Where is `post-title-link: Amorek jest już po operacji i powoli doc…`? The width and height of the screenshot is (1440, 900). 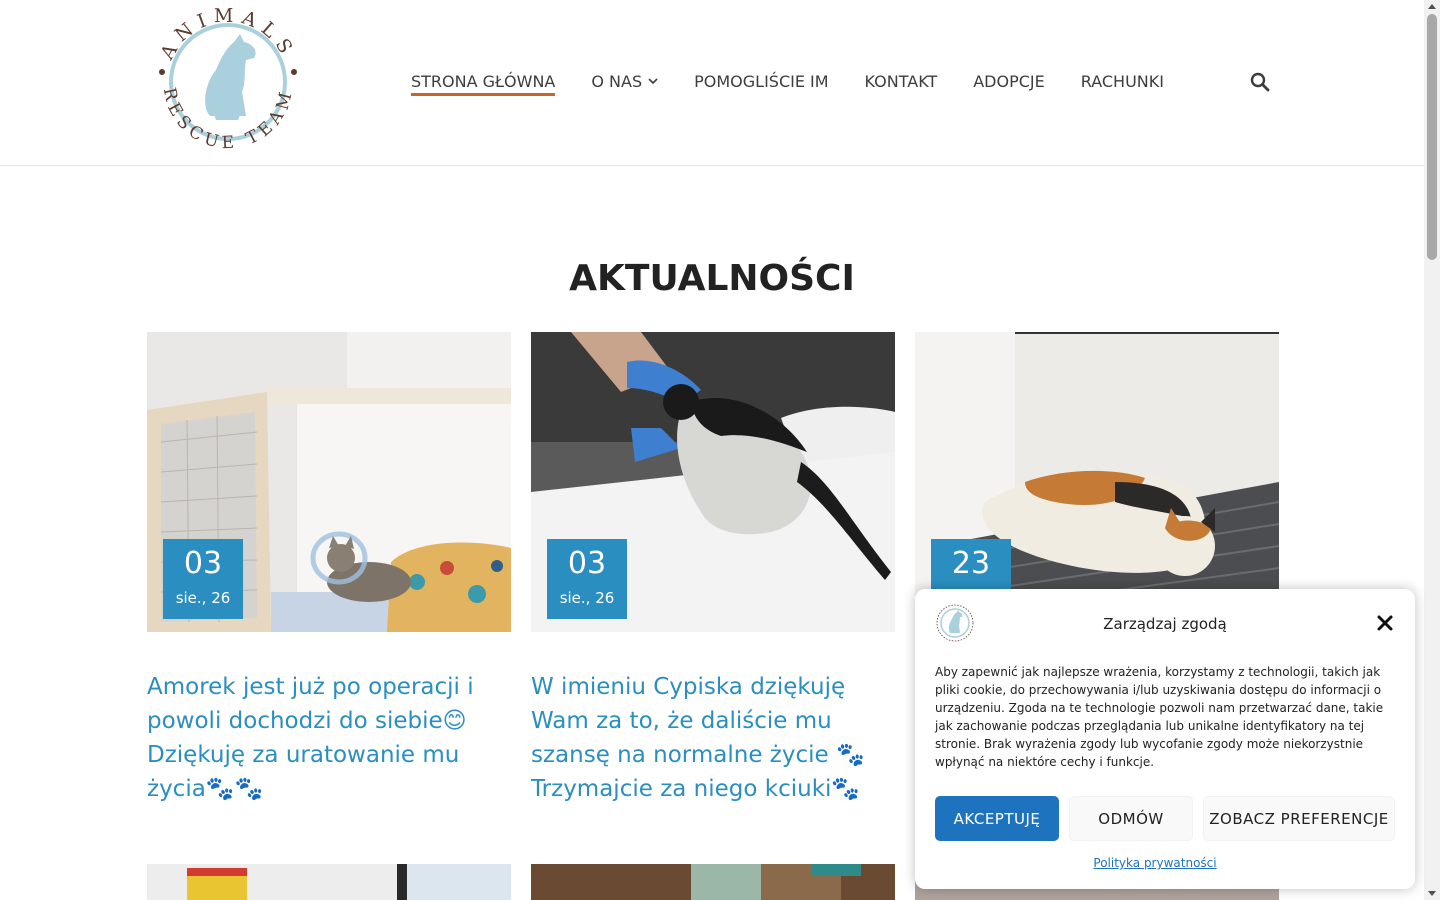 post-title-link: Amorek jest już po operacji i powoli doc… is located at coordinates (329, 738).